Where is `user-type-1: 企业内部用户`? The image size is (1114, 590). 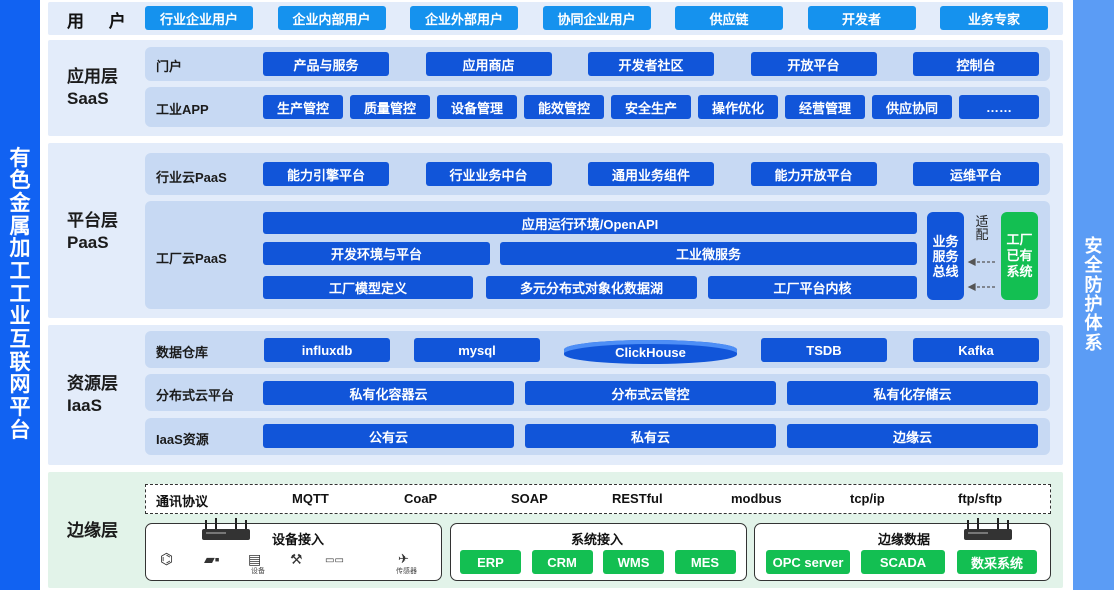
user-type-1: 企业内部用户 is located at coordinates (331, 18).